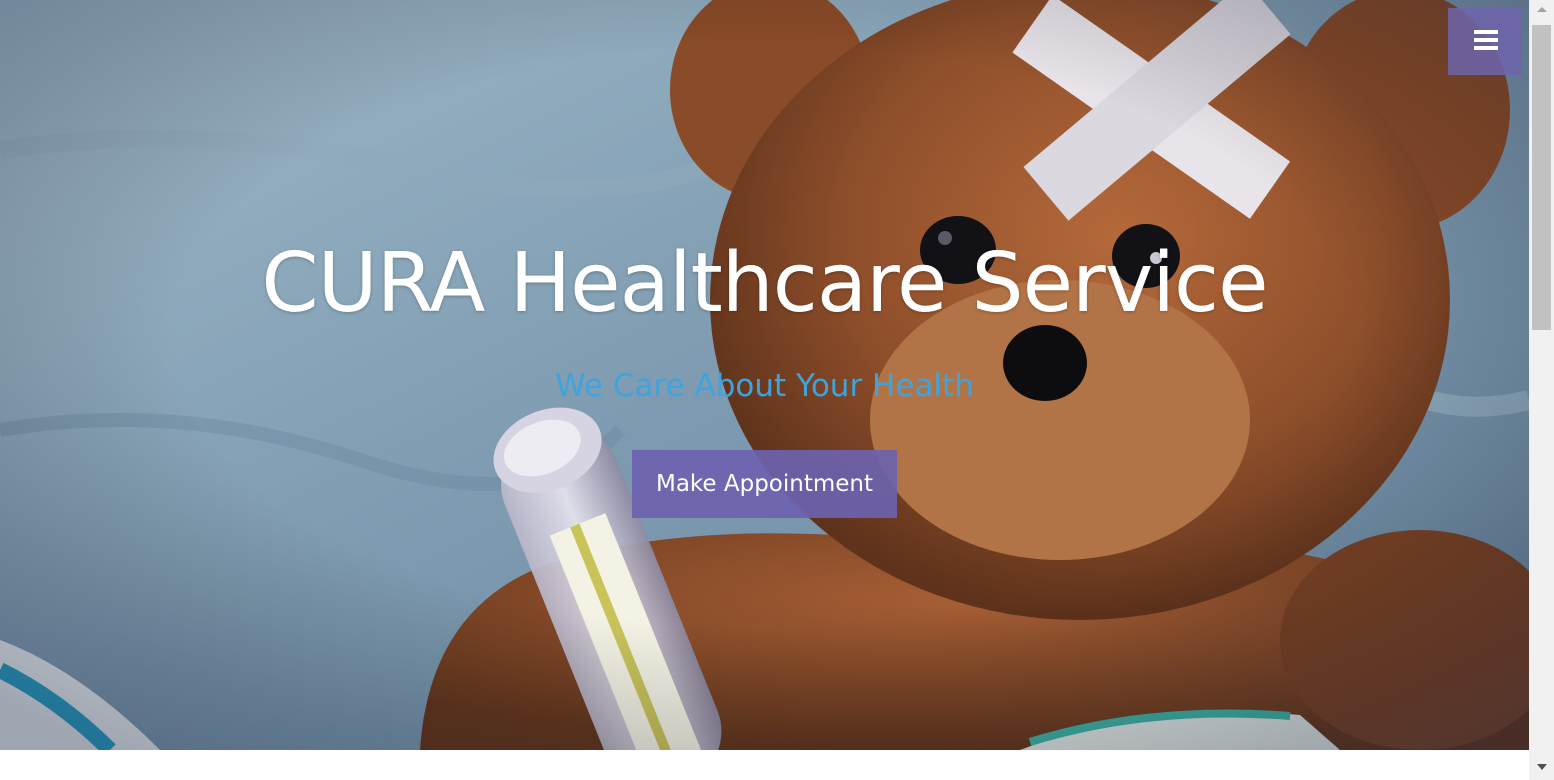 The width and height of the screenshot is (1554, 780). Describe the element at coordinates (1541, 770) in the screenshot. I see `scroll-down-arrow-icon` at that location.